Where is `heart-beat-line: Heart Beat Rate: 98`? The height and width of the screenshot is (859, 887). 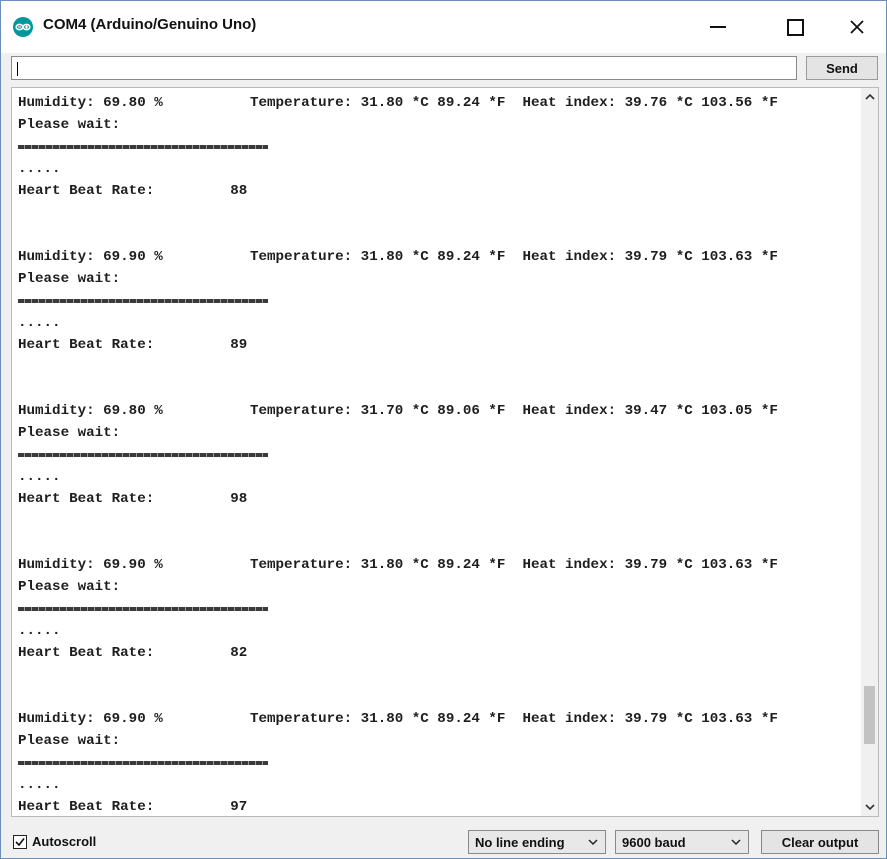 heart-beat-line: Heart Beat Rate: 98 is located at coordinates (438, 499).